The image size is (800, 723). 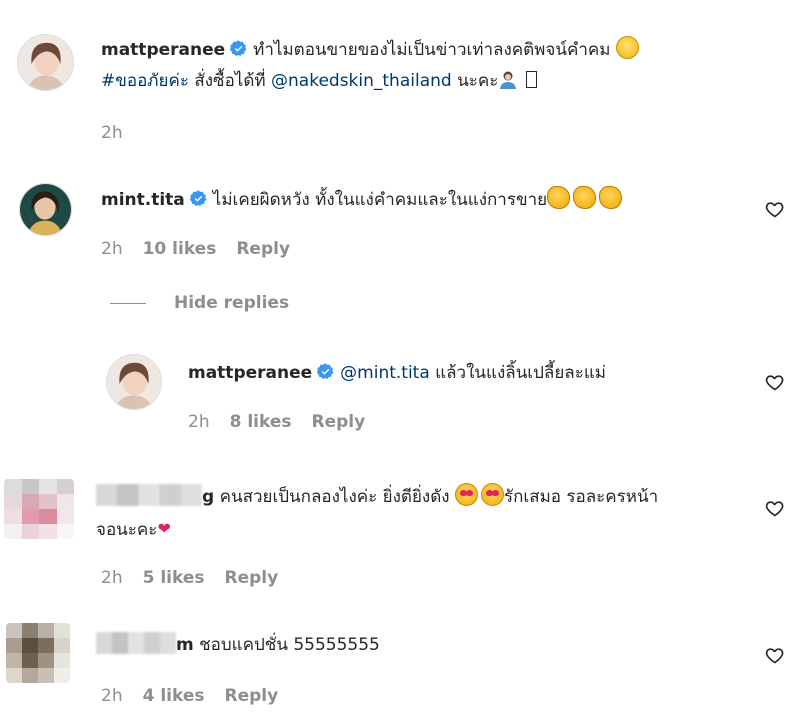 I want to click on post-caption-mid: สั่งซื้อได้ที่, so click(x=230, y=81).